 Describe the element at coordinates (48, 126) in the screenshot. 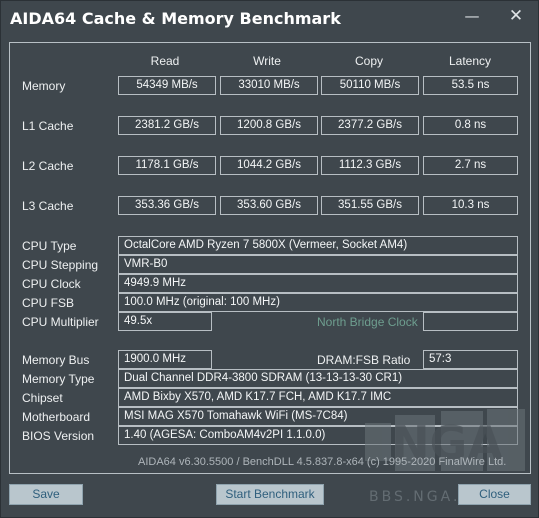

I see `row-label-l1-cache: L1 Cache` at that location.